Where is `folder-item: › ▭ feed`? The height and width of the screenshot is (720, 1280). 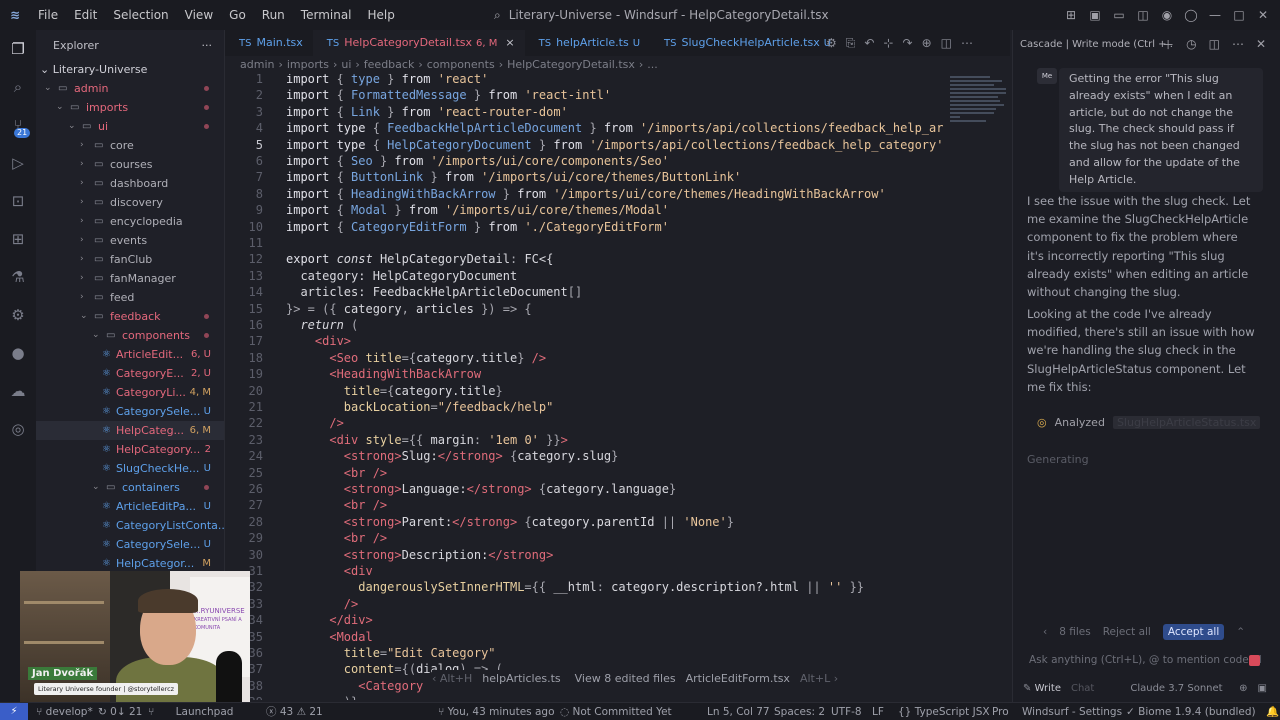
folder-item: › ▭ feed is located at coordinates (130, 297).